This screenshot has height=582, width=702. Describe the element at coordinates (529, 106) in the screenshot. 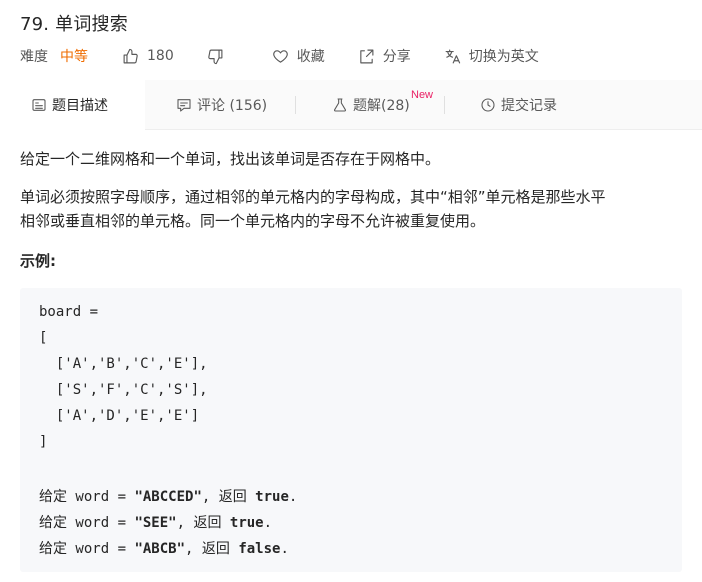

I see `tab-submissions-label: 提交记录` at that location.